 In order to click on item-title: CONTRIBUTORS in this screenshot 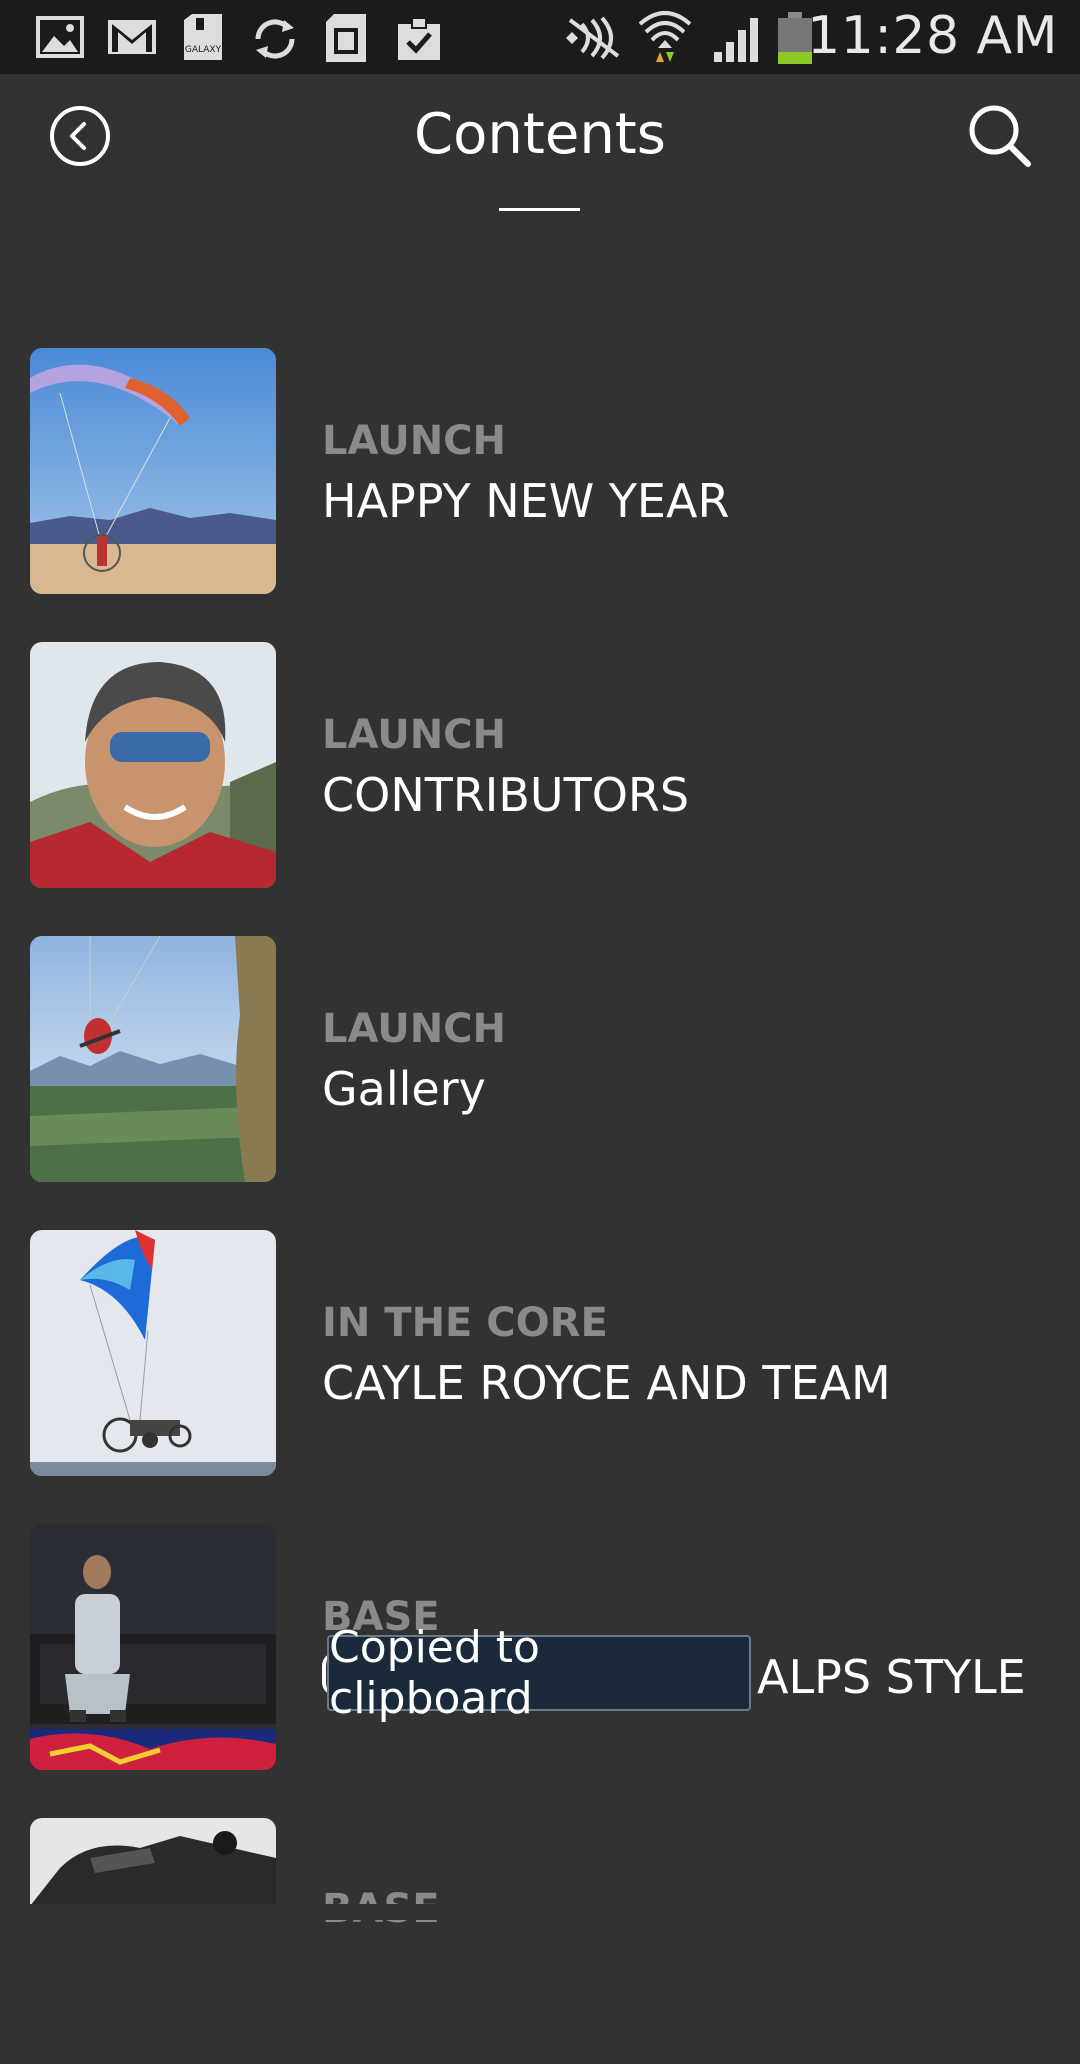, I will do `click(506, 795)`.